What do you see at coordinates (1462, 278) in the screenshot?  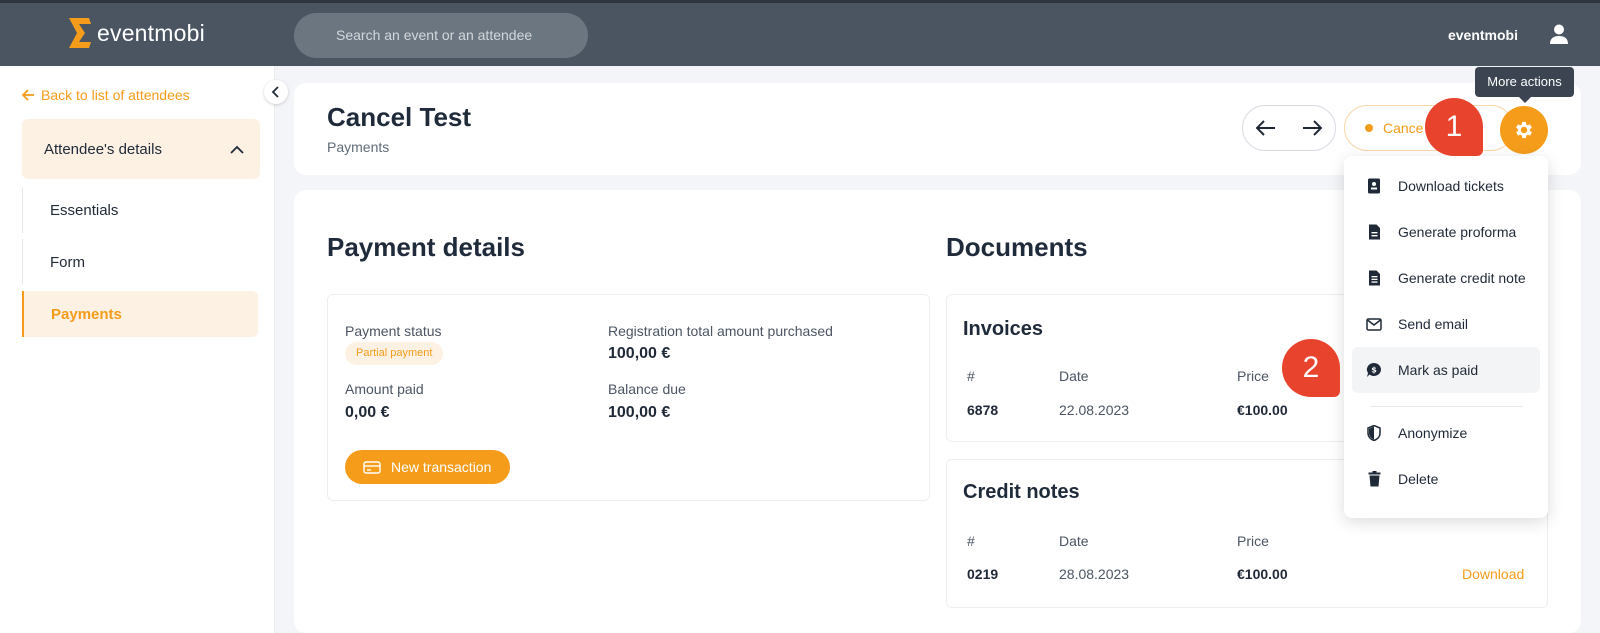 I see `menu-item-label: Generate credit note` at bounding box center [1462, 278].